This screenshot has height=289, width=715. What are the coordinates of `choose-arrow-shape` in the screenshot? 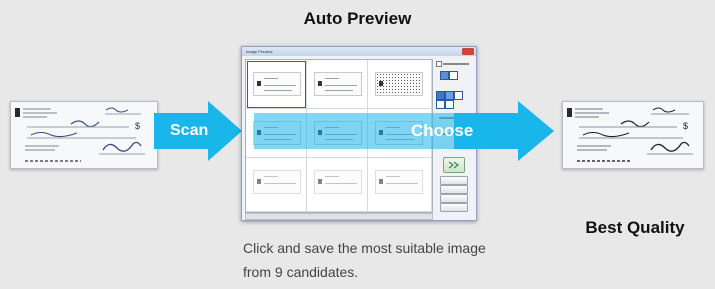 It's located at (404, 131).